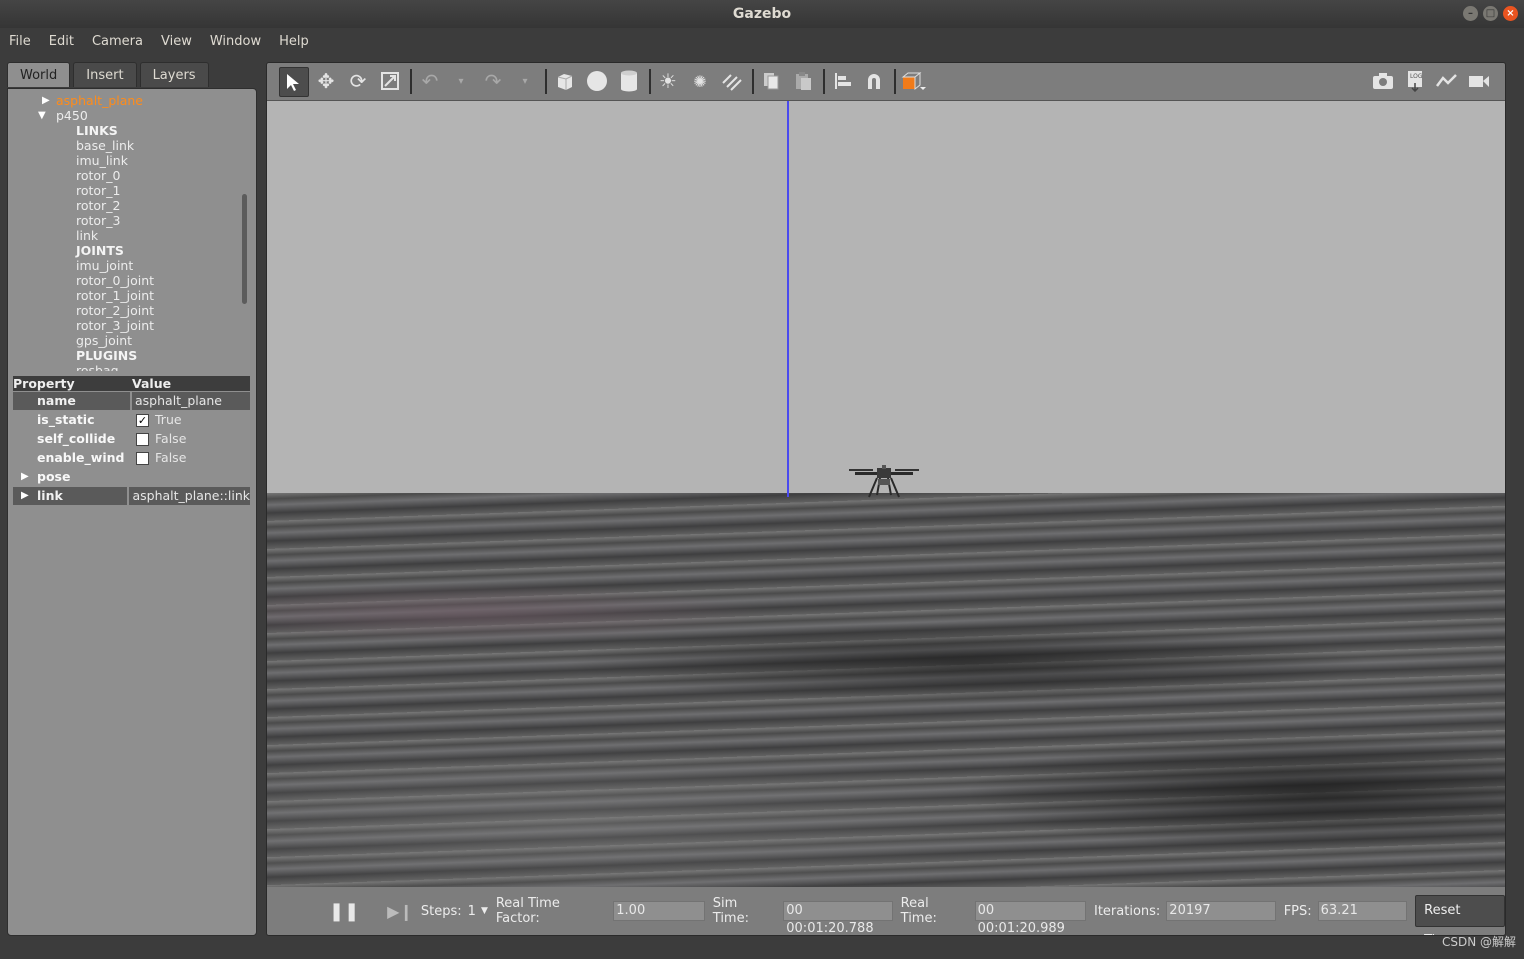 The height and width of the screenshot is (959, 1524). I want to click on plot-icon, so click(1447, 81).